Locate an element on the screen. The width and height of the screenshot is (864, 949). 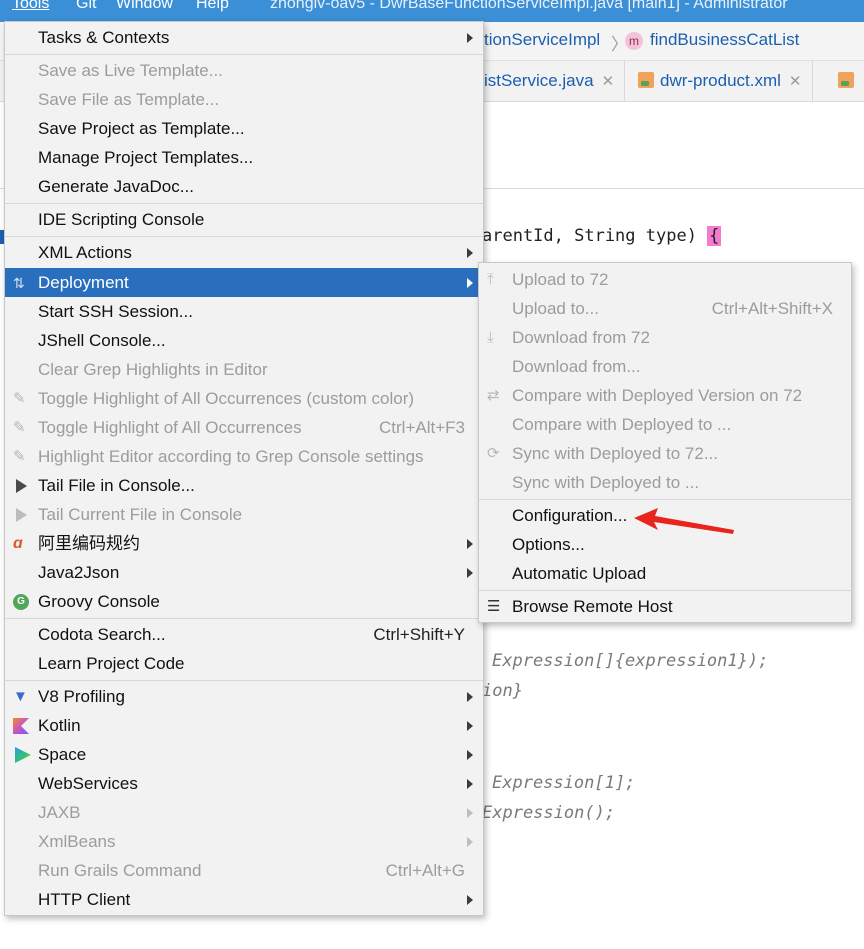
menu-window: Window is located at coordinates (144, 6).